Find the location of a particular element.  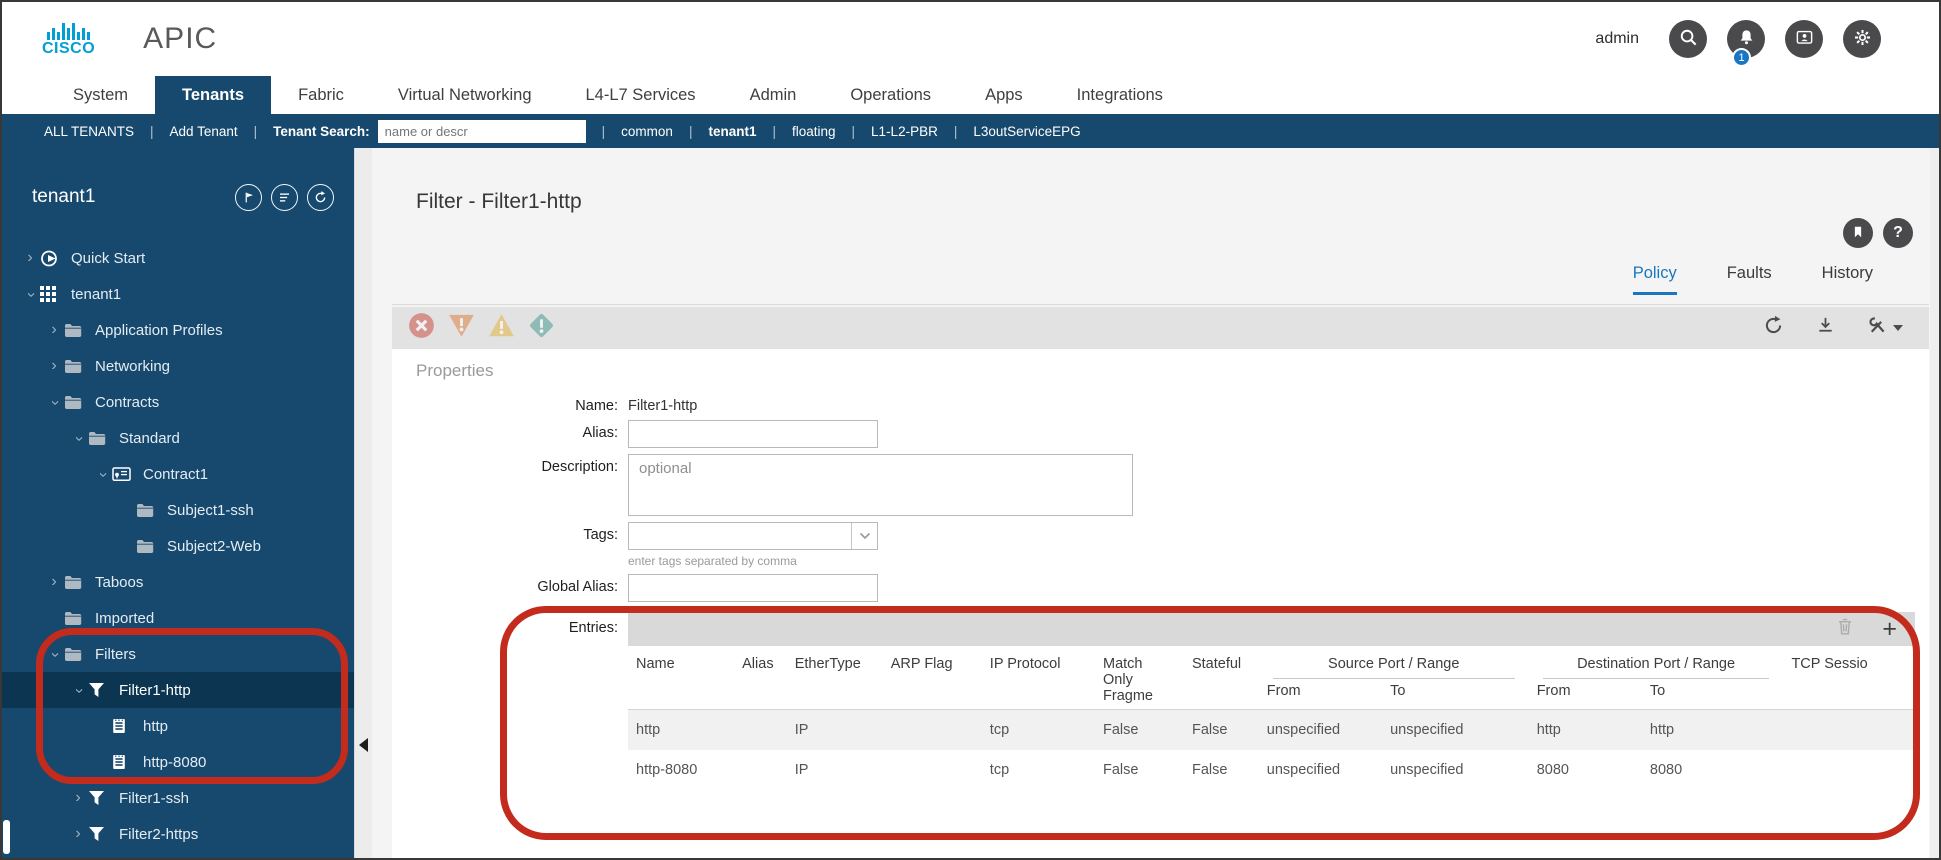

tree-item-filter1-ssh: › Filter1-ssh is located at coordinates (178, 798).